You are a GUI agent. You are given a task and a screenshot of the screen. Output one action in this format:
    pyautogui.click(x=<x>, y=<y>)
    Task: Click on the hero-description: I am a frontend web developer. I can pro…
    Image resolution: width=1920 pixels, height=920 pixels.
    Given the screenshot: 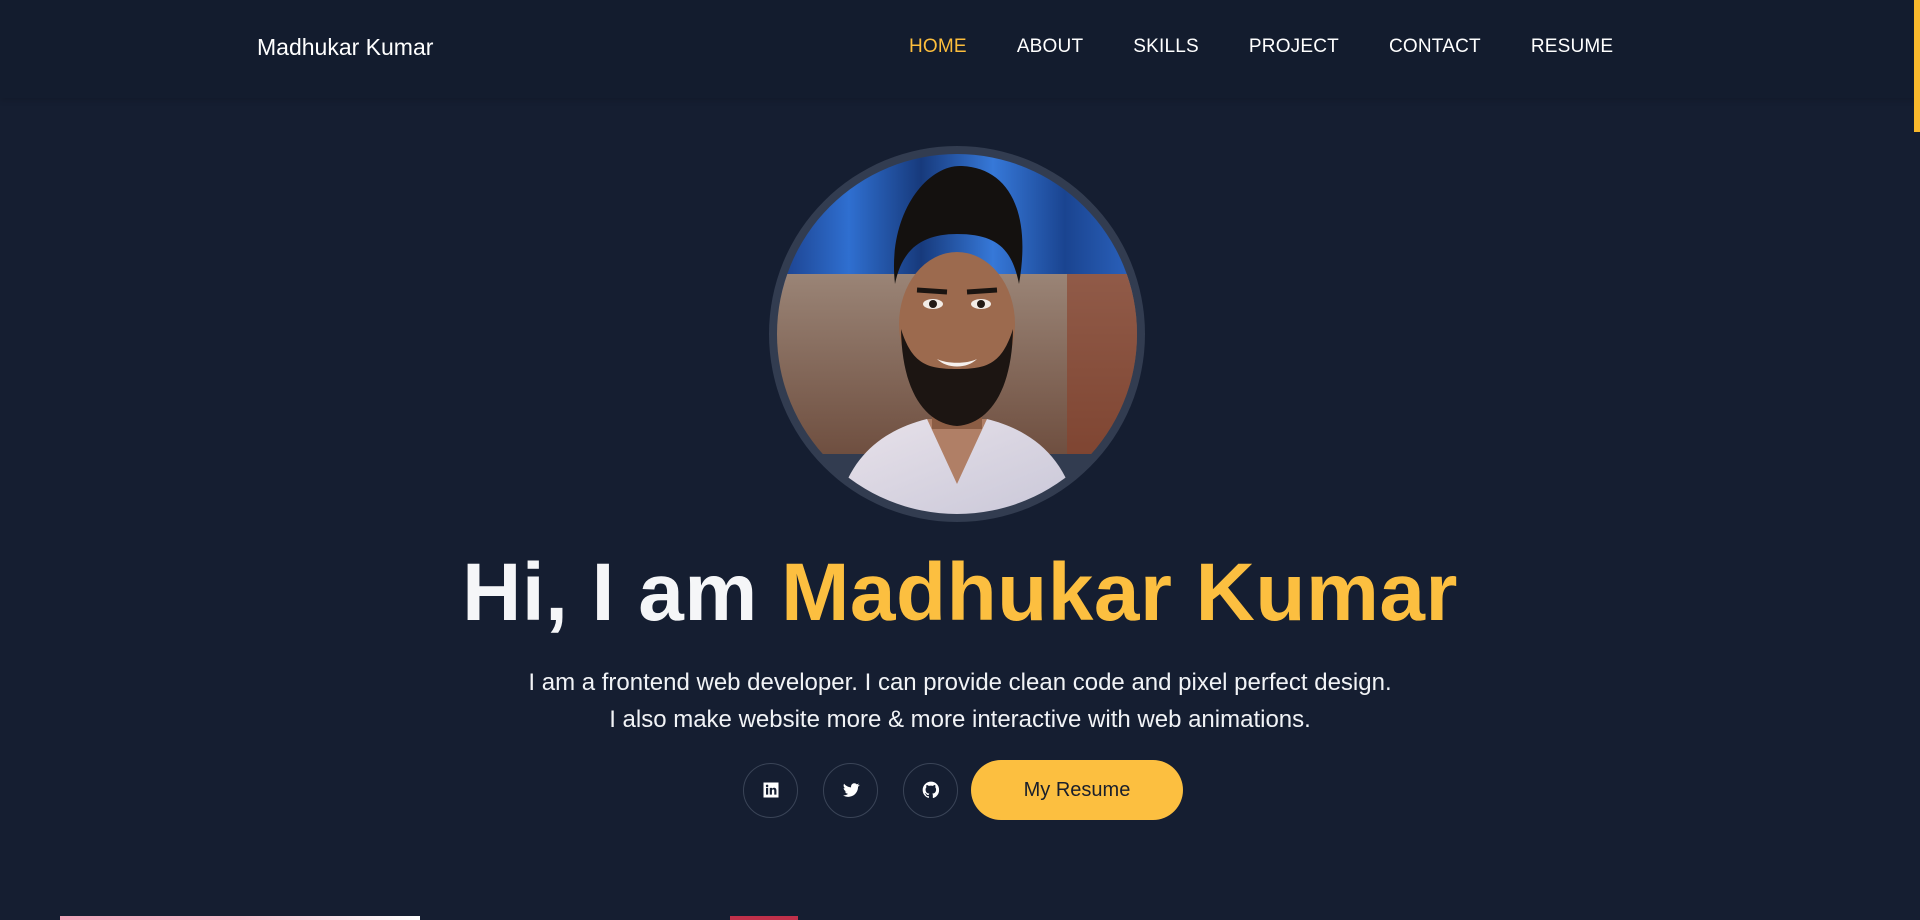 What is the action you would take?
    pyautogui.click(x=960, y=701)
    